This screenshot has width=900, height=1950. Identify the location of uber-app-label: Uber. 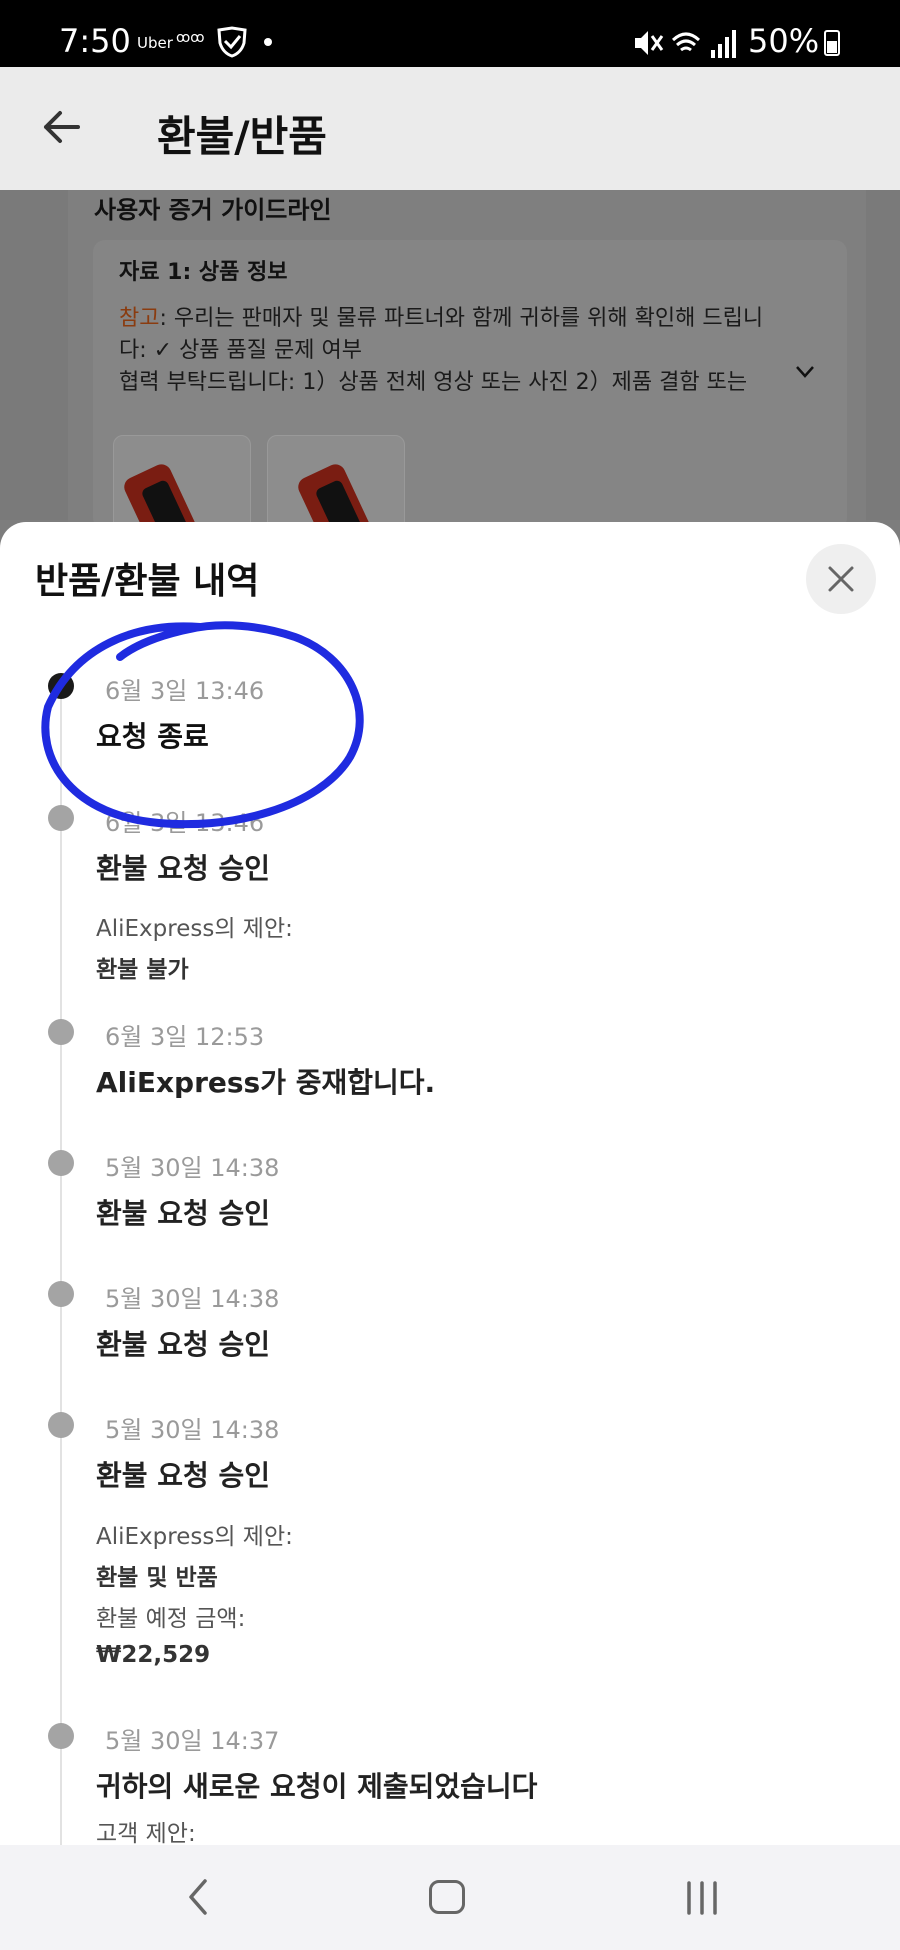
(155, 43).